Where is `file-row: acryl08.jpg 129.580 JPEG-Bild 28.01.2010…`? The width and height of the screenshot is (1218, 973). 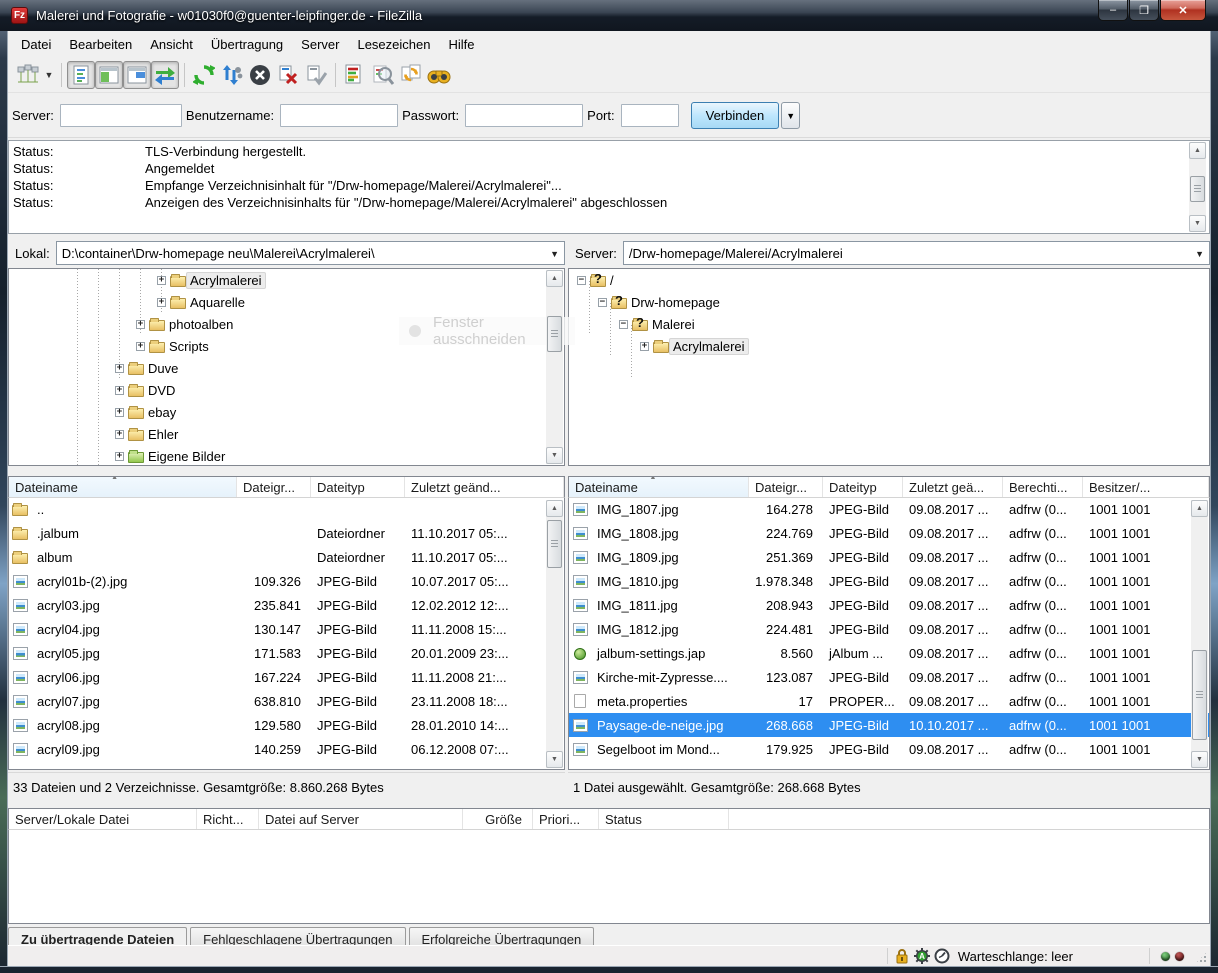 file-row: acryl08.jpg 129.580 JPEG-Bild 28.01.2010… is located at coordinates (286, 725).